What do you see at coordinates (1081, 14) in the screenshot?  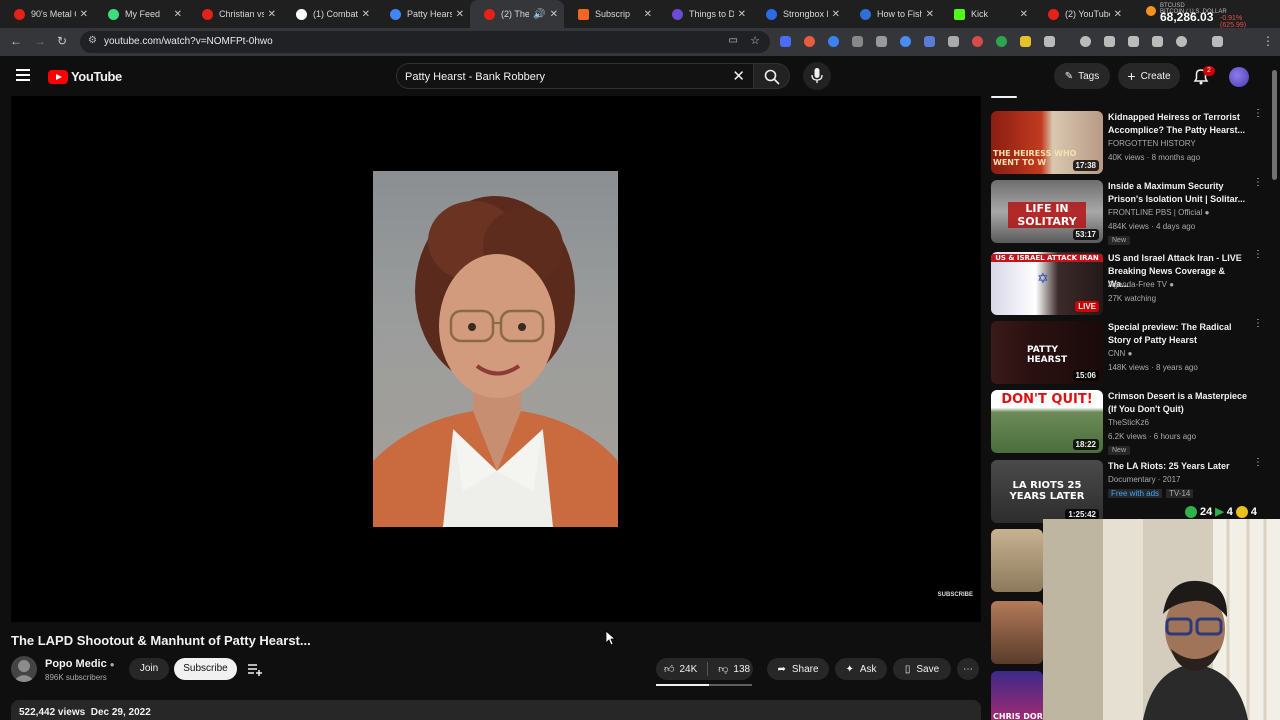 I see `browser-tab: (2) YouTube ✕` at bounding box center [1081, 14].